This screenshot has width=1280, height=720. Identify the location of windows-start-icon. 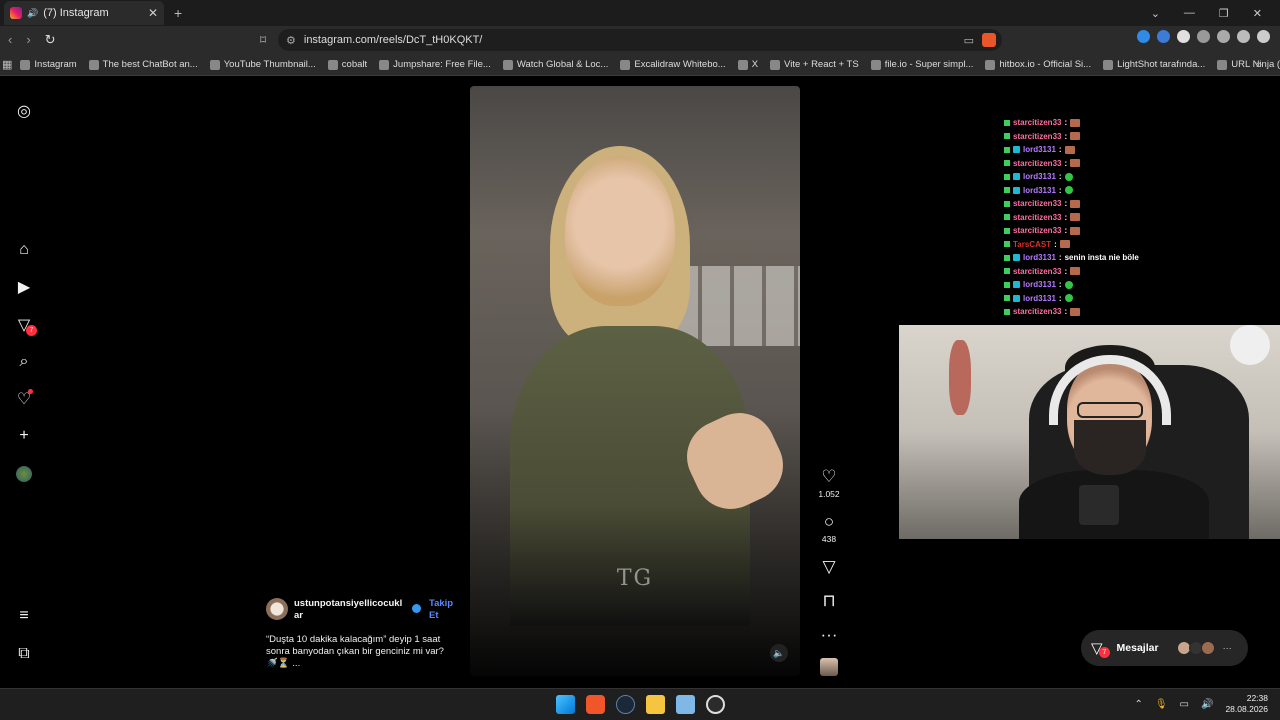
(565, 704).